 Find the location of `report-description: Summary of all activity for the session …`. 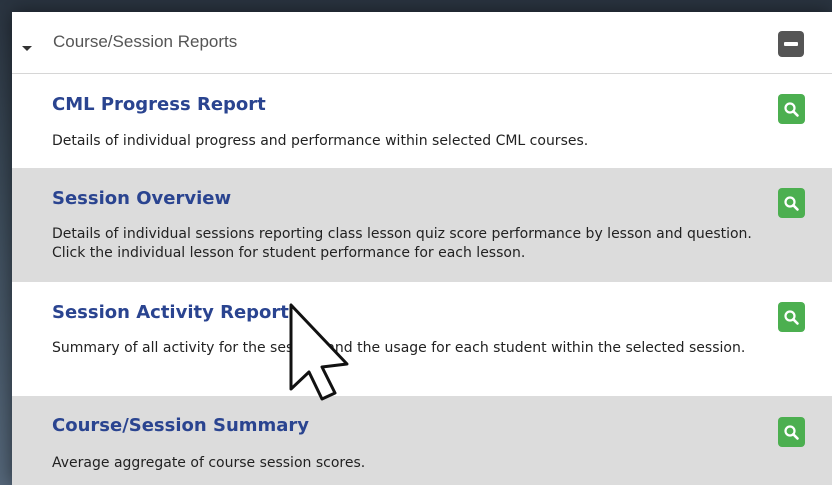

report-description: Summary of all activity for the session … is located at coordinates (399, 348).